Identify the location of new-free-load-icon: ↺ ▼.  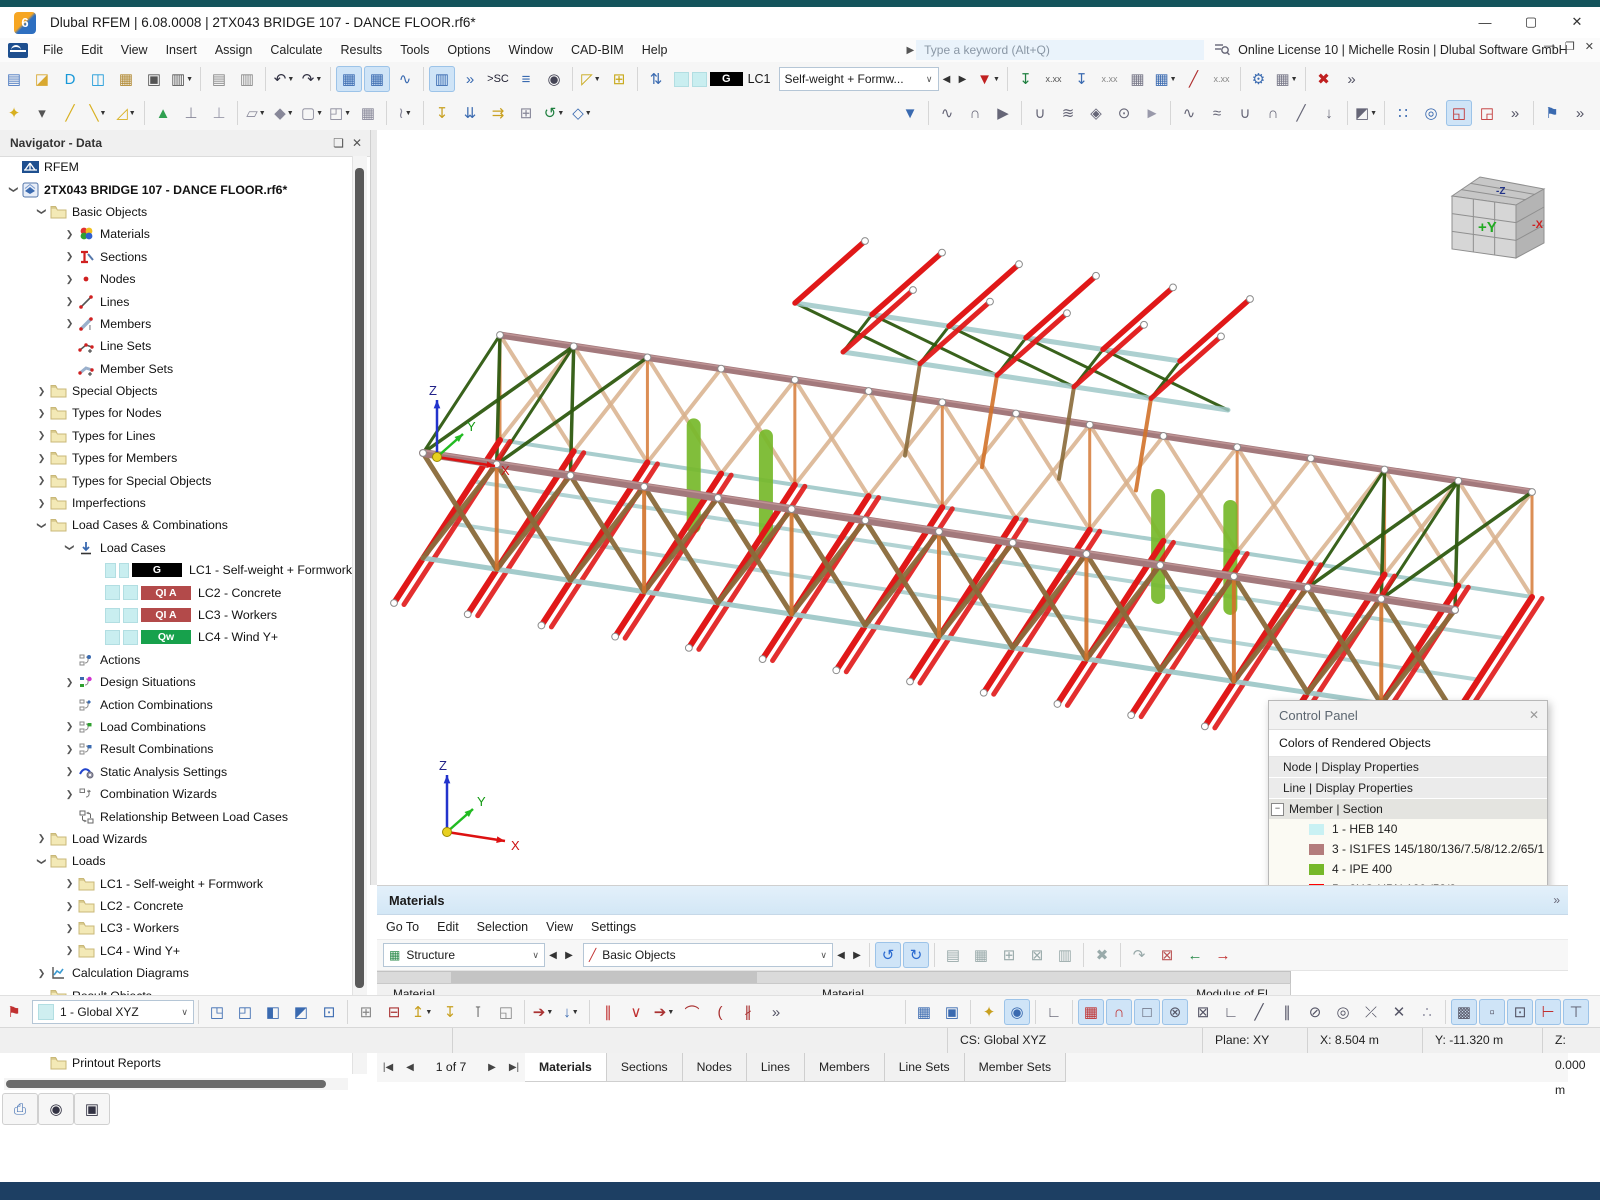
(554, 113).